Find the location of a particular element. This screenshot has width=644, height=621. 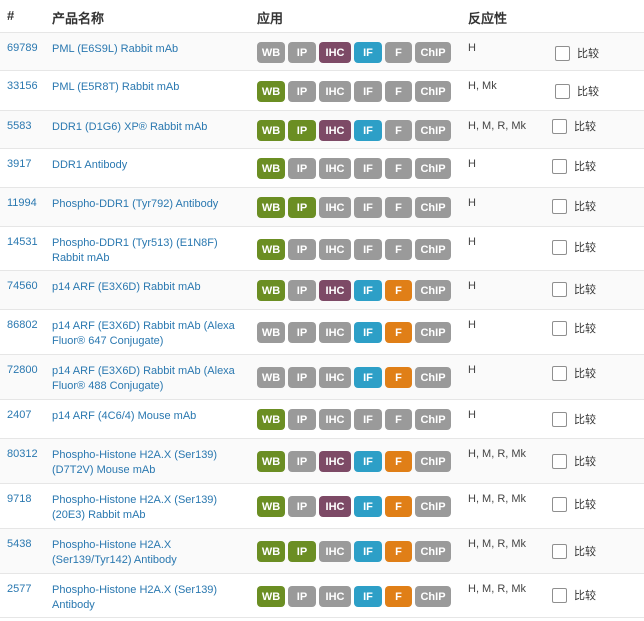

catalog-number-link: 3917 is located at coordinates (19, 164).